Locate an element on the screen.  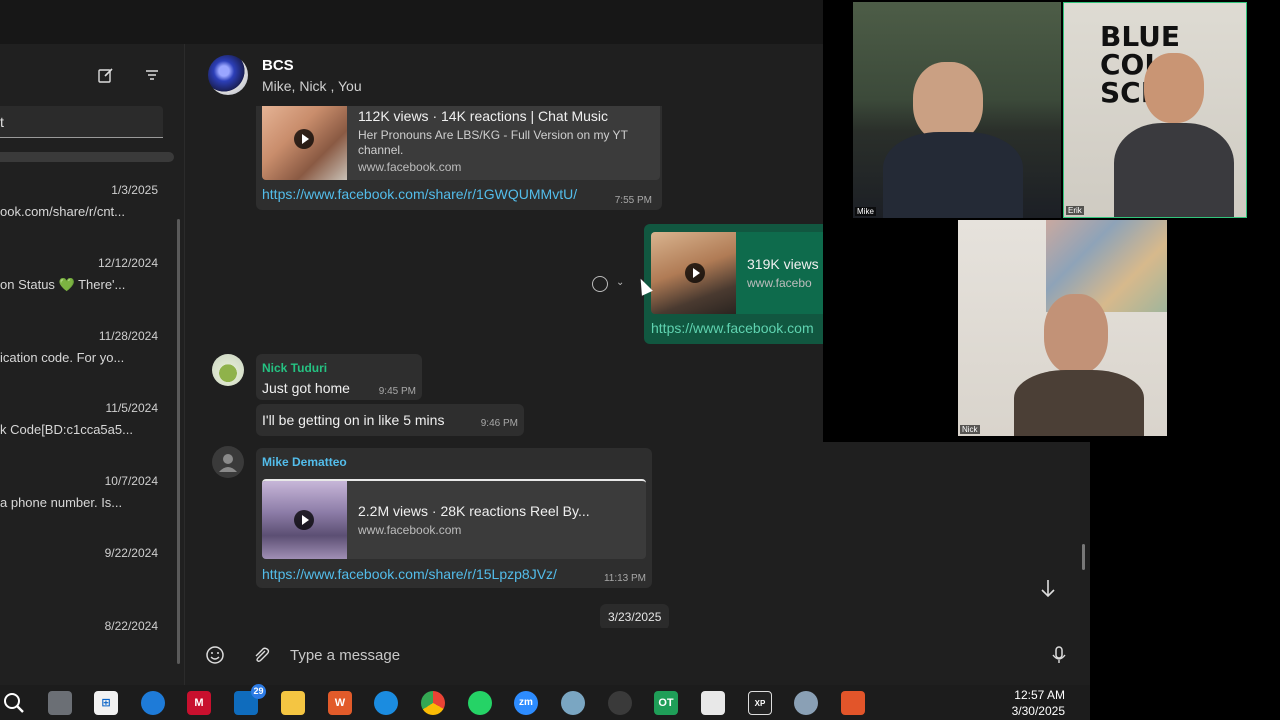
chat-title: BCS is located at coordinates (278, 65).